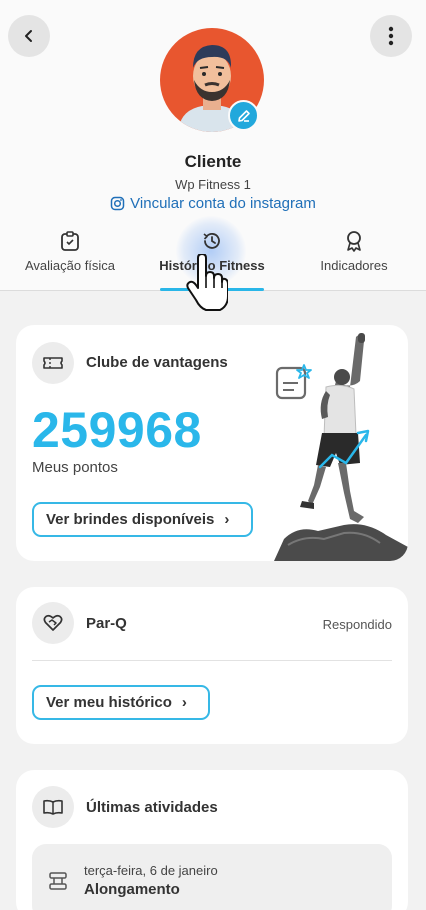 This screenshot has height=910, width=426. I want to click on parq-status: Respondido, so click(357, 624).